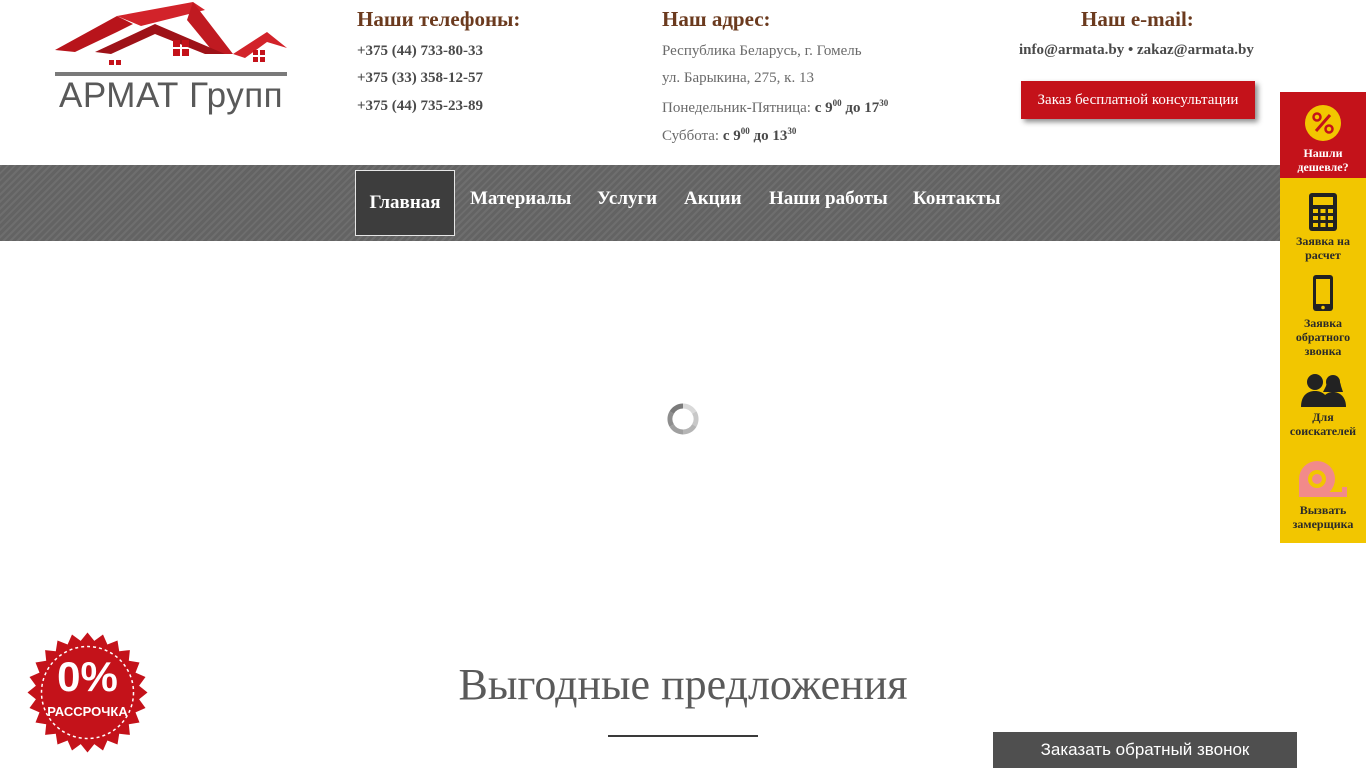 The width and height of the screenshot is (1366, 768). I want to click on nav-item-promotions: Акции, so click(713, 199).